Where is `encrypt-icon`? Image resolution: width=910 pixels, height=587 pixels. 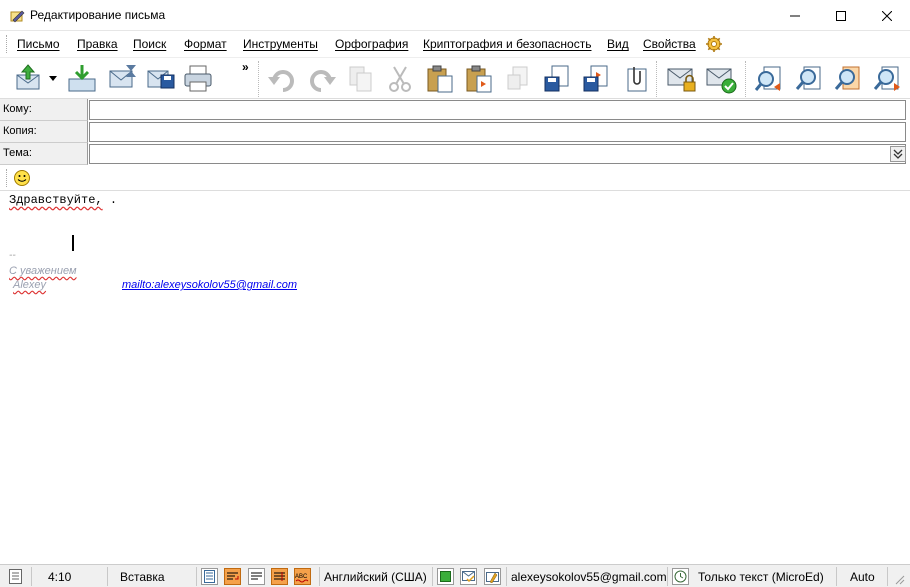
encrypt-icon is located at coordinates (682, 79).